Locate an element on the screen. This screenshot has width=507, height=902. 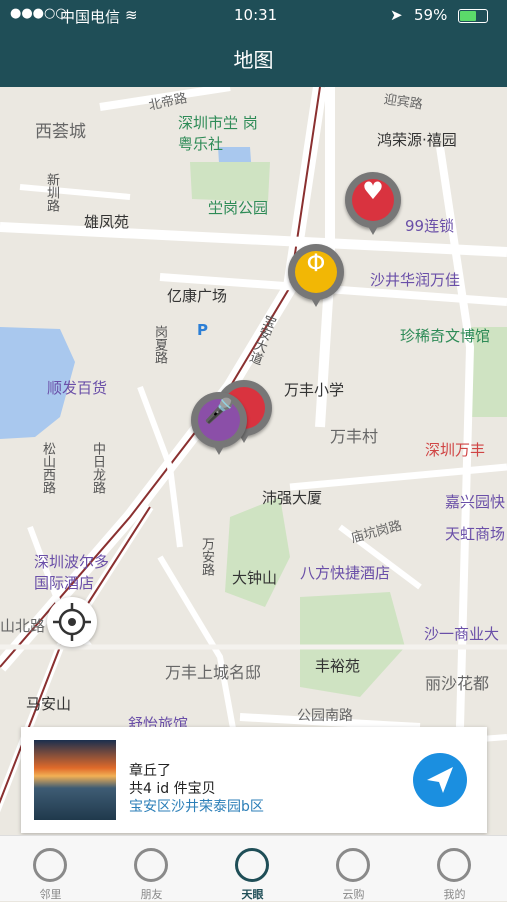
map-label: 松山西路 is located at coordinates (47, 468).